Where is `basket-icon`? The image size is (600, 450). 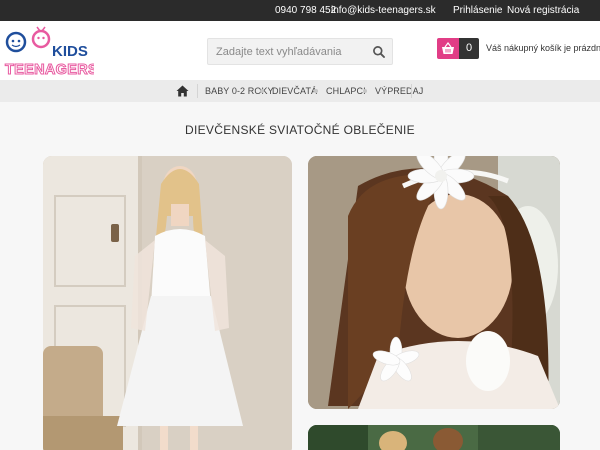 basket-icon is located at coordinates (448, 48).